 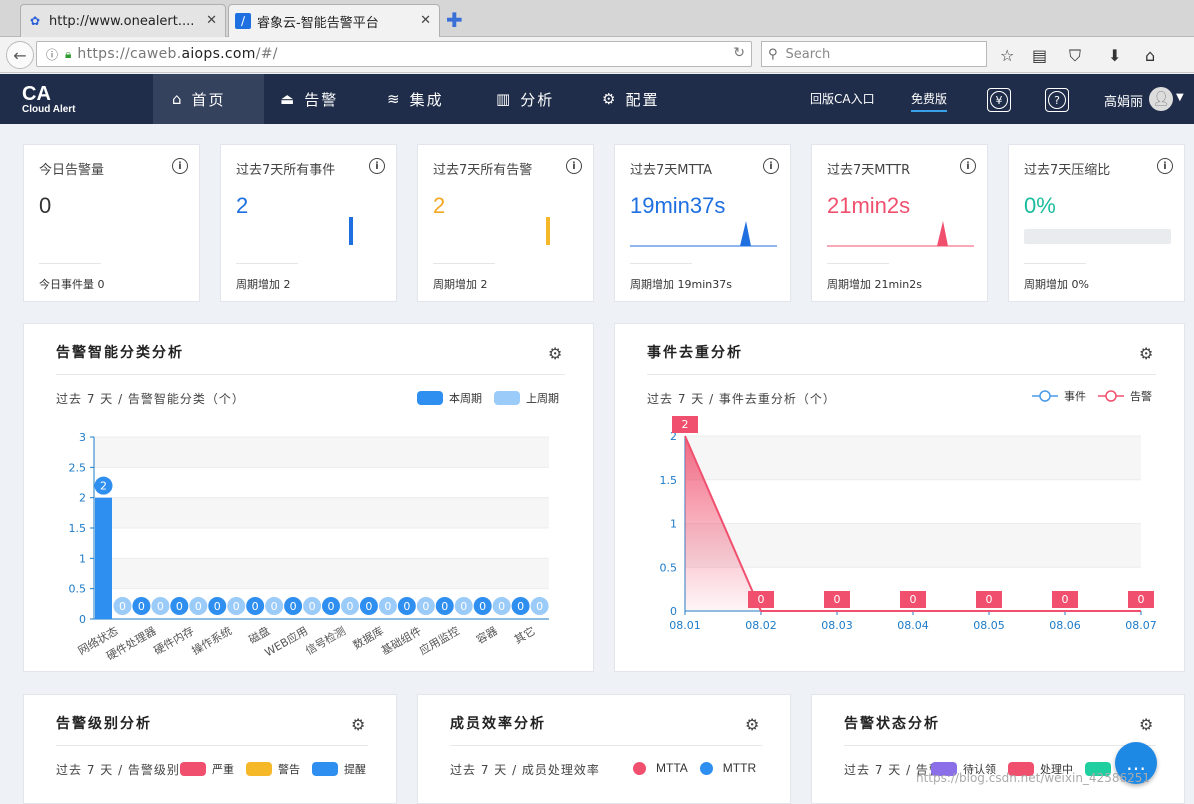 I want to click on old-version-link: 回版CA入口, so click(x=842, y=98).